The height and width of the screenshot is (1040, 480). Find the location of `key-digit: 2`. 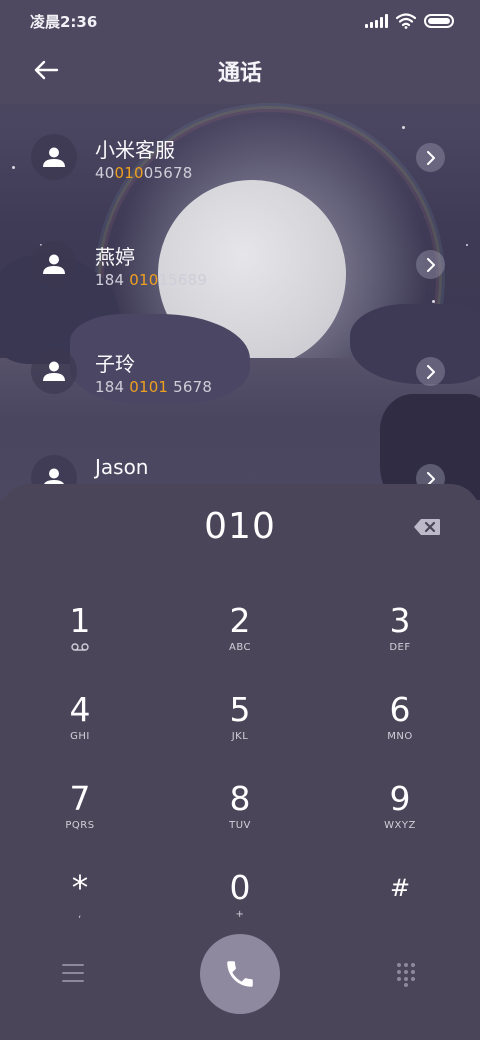

key-digit: 2 is located at coordinates (240, 620).